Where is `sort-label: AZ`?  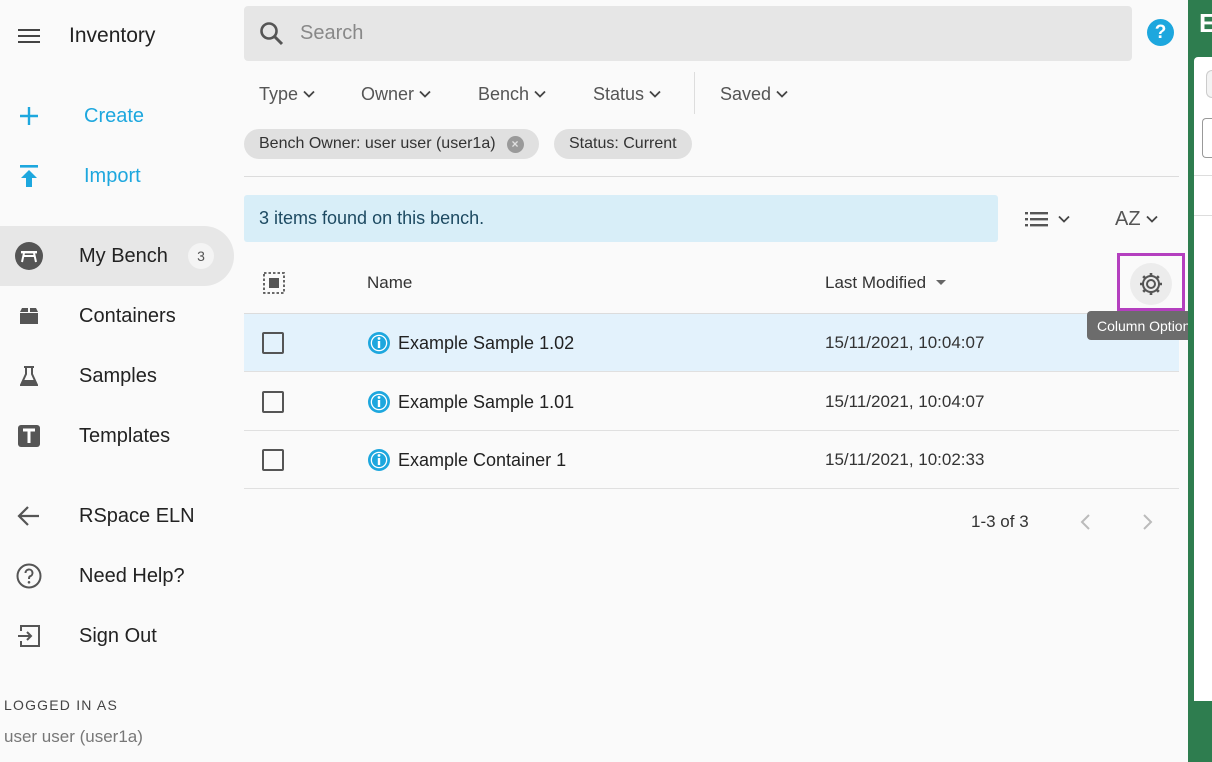 sort-label: AZ is located at coordinates (1128, 218).